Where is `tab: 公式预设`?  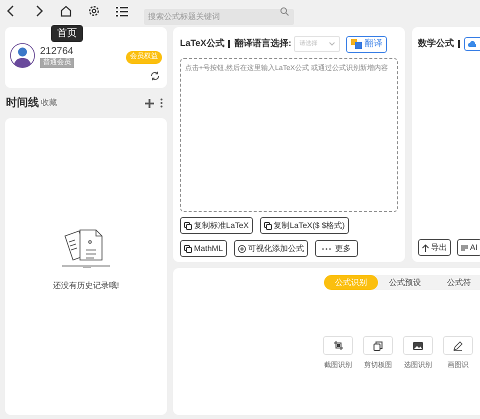 tab: 公式预设 is located at coordinates (405, 282).